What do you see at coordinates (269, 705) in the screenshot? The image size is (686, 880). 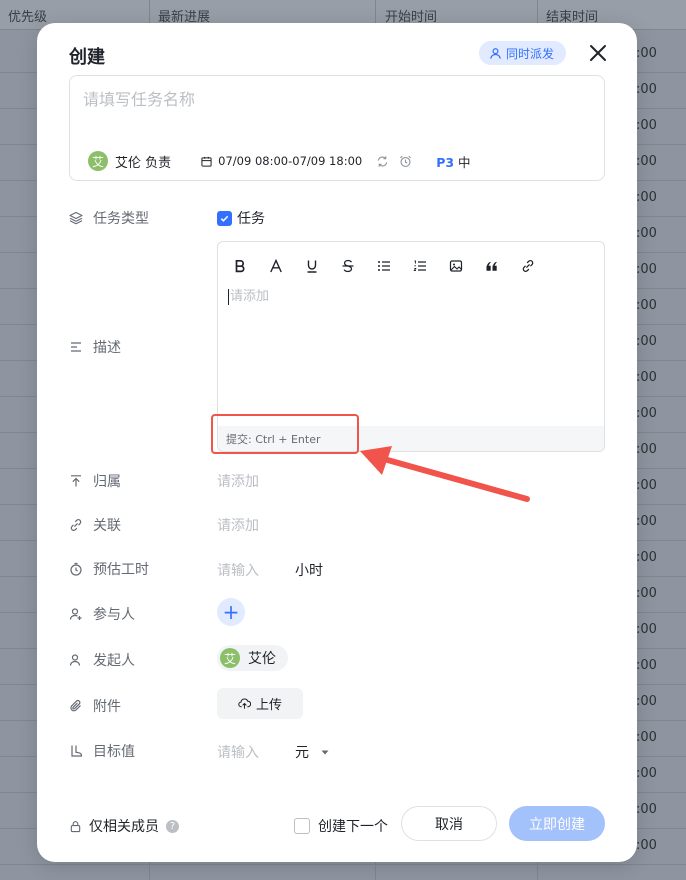 I see `upload-label: 上传` at bounding box center [269, 705].